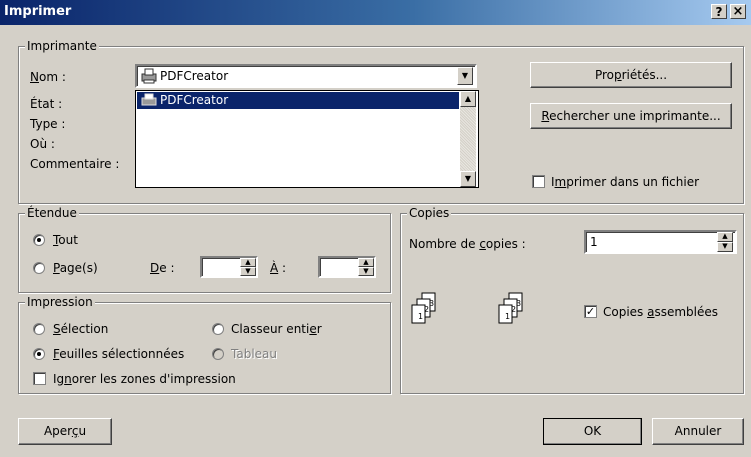 This screenshot has width=751, height=457. What do you see at coordinates (52, 213) in the screenshot?
I see `range-group-label: Étendue` at bounding box center [52, 213].